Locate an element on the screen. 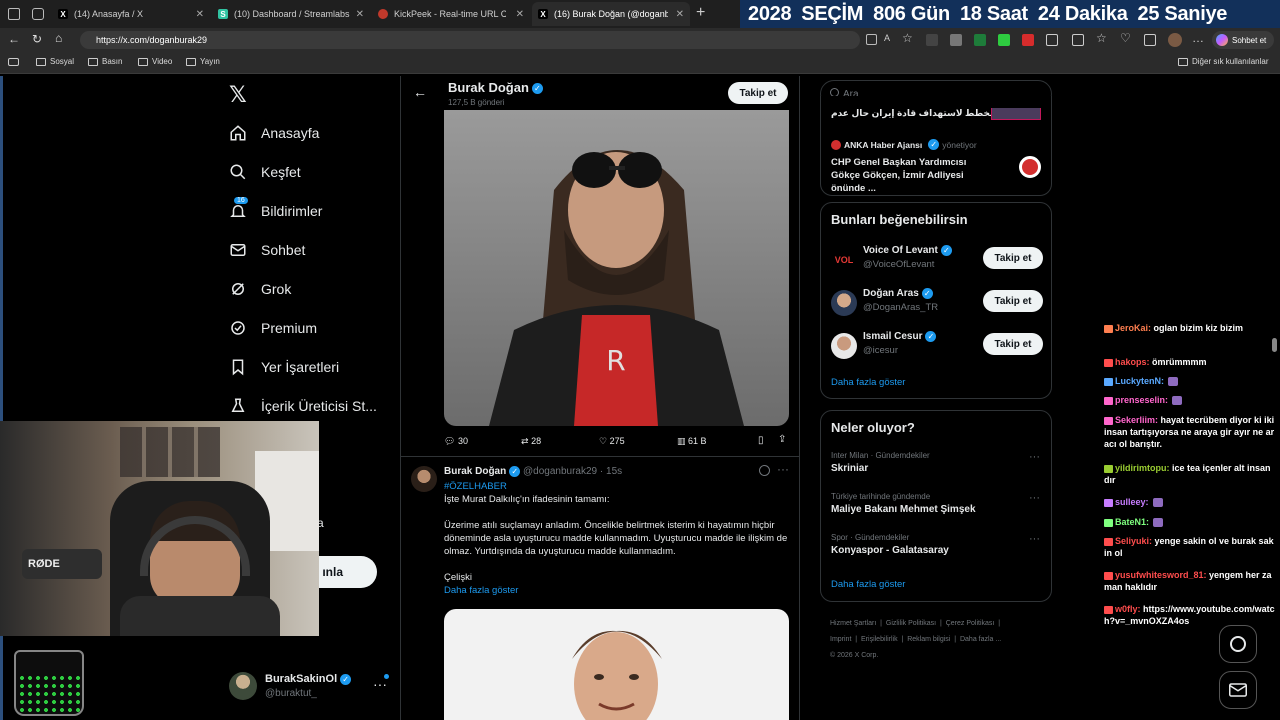 The width and height of the screenshot is (1280, 720). back-arrow-icon: ← is located at coordinates (420, 92).